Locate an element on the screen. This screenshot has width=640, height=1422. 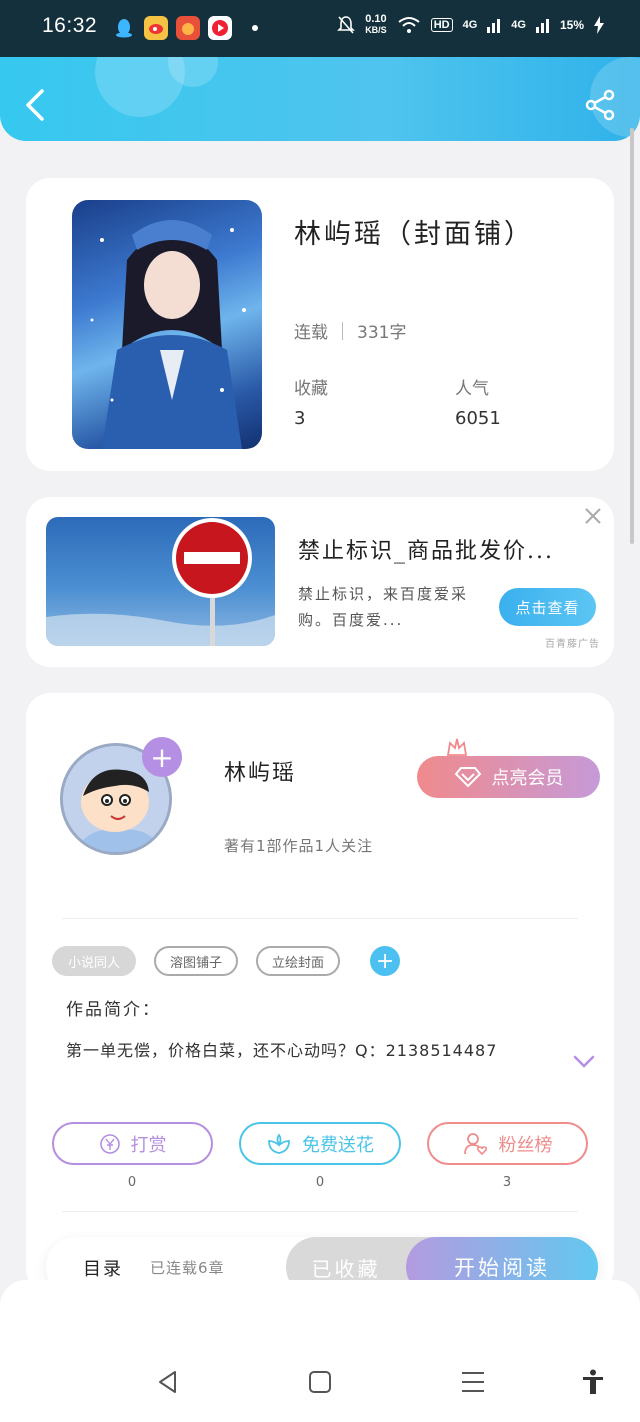
scrollbar-thumb is located at coordinates (632, 336).